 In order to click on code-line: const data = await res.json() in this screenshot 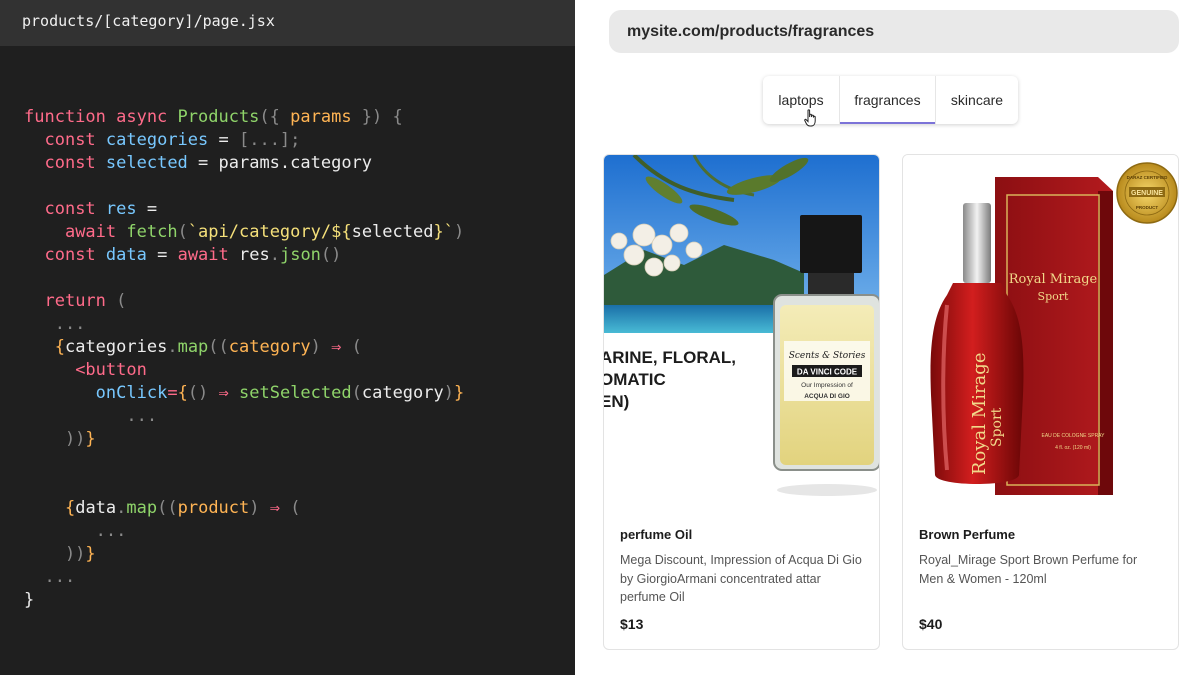, I will do `click(244, 255)`.